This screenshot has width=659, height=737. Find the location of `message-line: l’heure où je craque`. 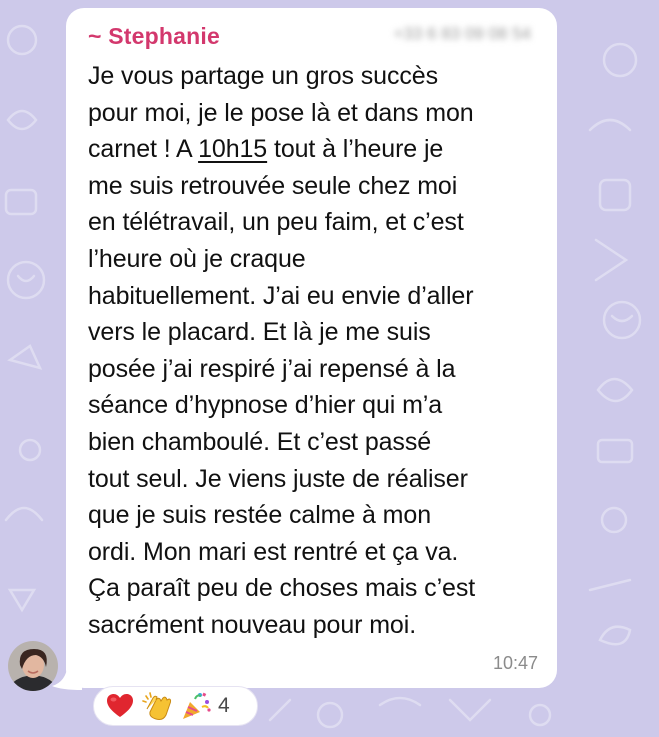

message-line: l’heure où je craque is located at coordinates (197, 258).